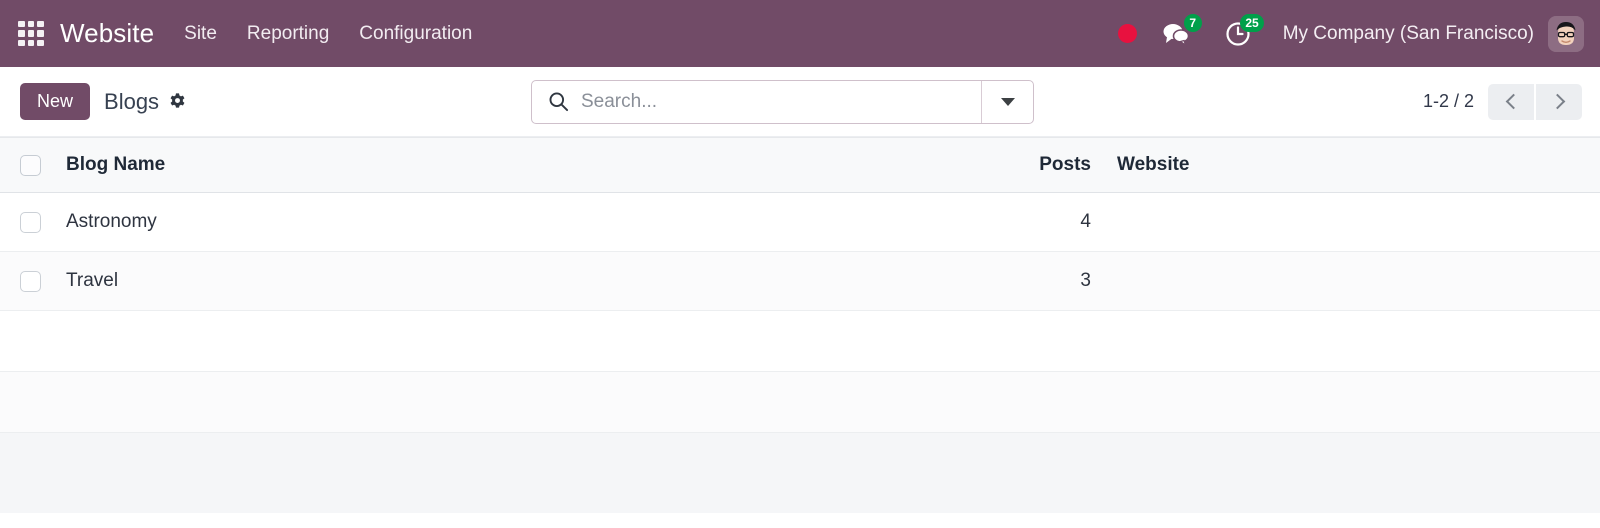 The height and width of the screenshot is (528, 1600). I want to click on chevron-left-icon, so click(1513, 101).